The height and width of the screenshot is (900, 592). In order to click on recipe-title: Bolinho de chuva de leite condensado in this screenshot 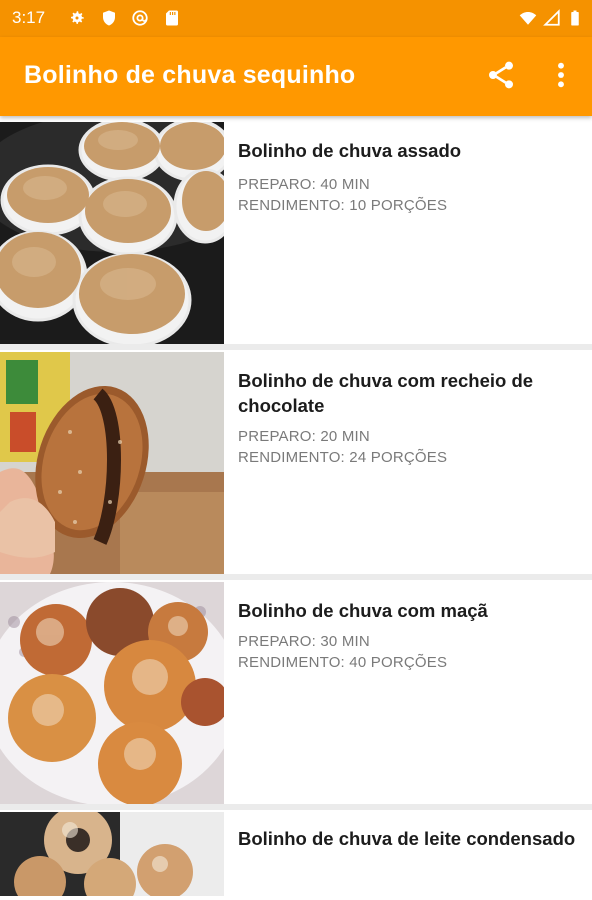, I will do `click(407, 838)`.